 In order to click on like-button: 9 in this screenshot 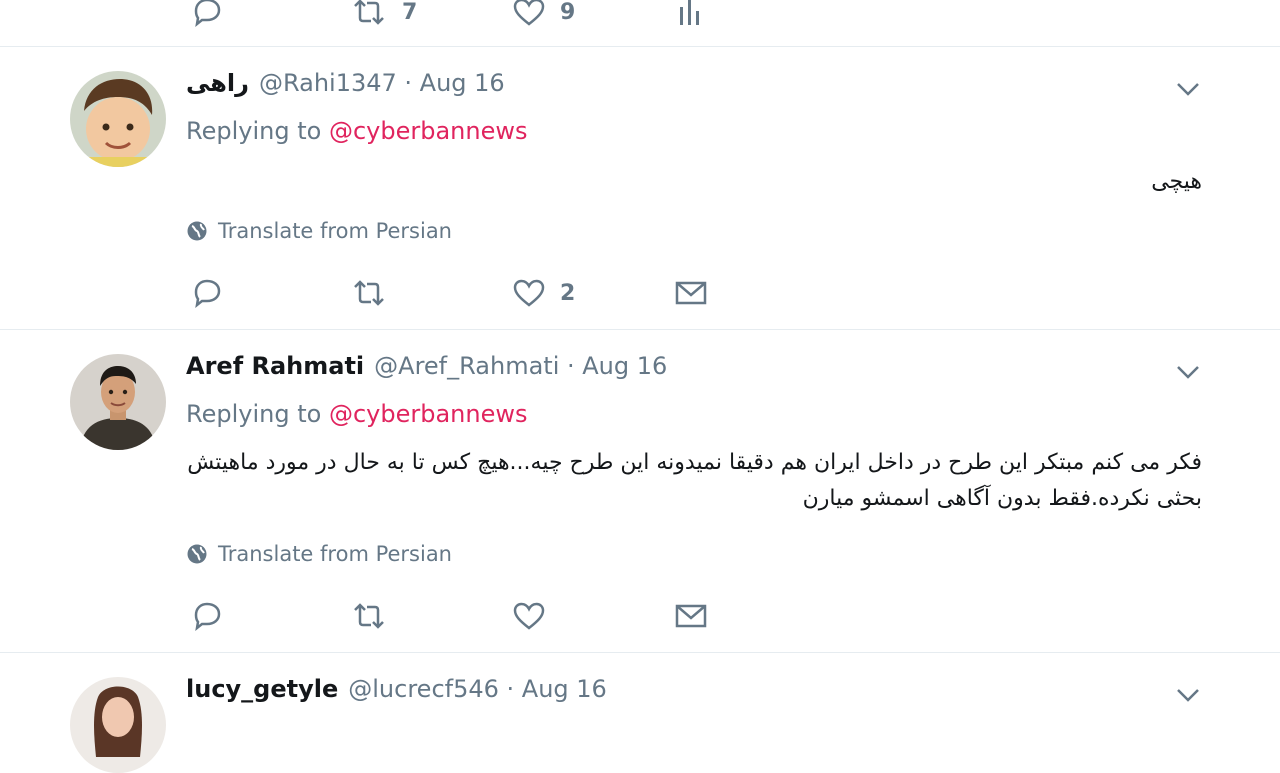, I will do `click(543, 16)`.